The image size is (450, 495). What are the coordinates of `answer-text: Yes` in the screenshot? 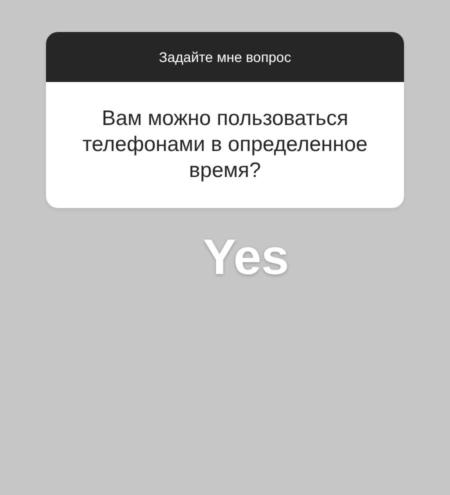 It's located at (246, 257).